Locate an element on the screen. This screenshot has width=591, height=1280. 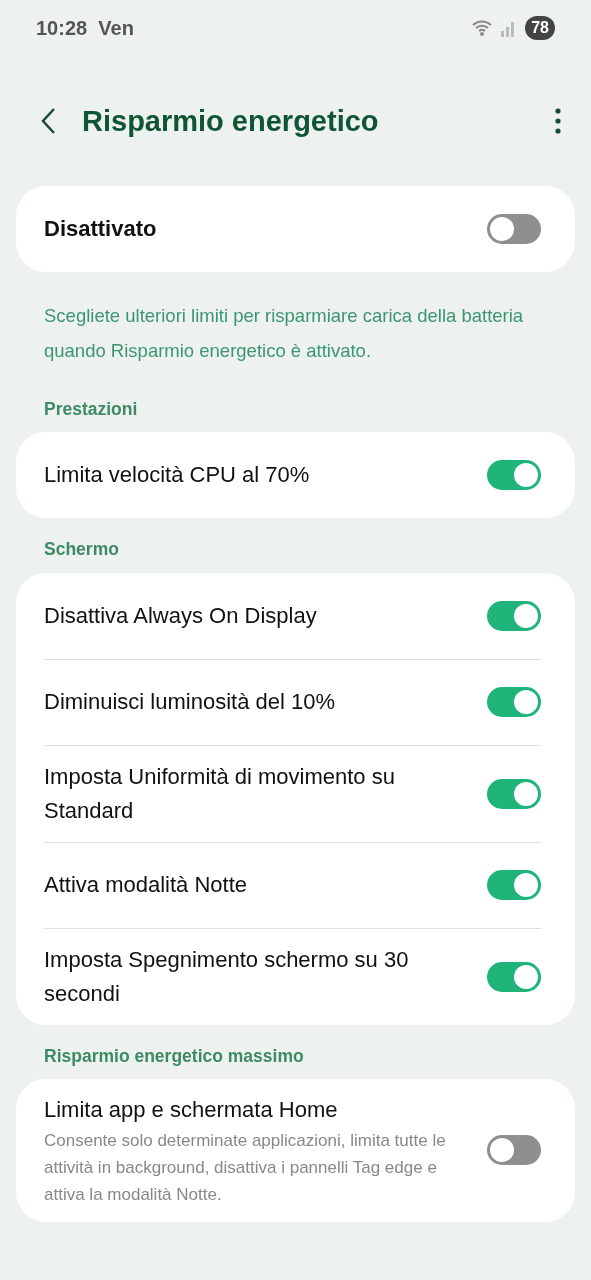
status-time: 10:28 Ven is located at coordinates (85, 28).